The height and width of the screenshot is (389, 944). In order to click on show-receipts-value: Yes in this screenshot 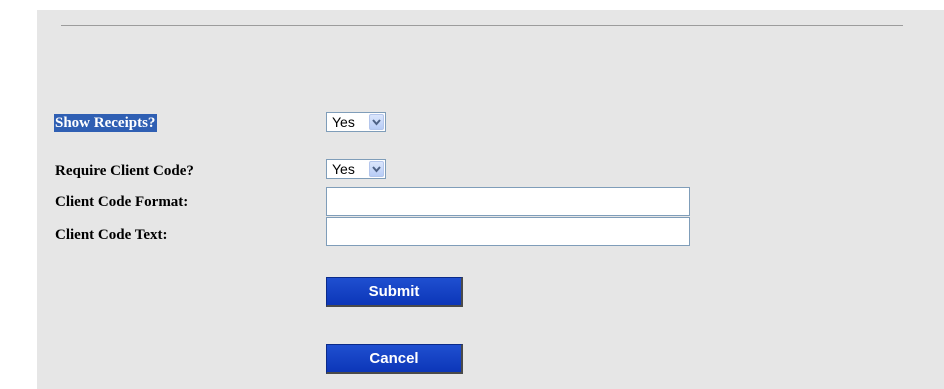, I will do `click(343, 122)`.